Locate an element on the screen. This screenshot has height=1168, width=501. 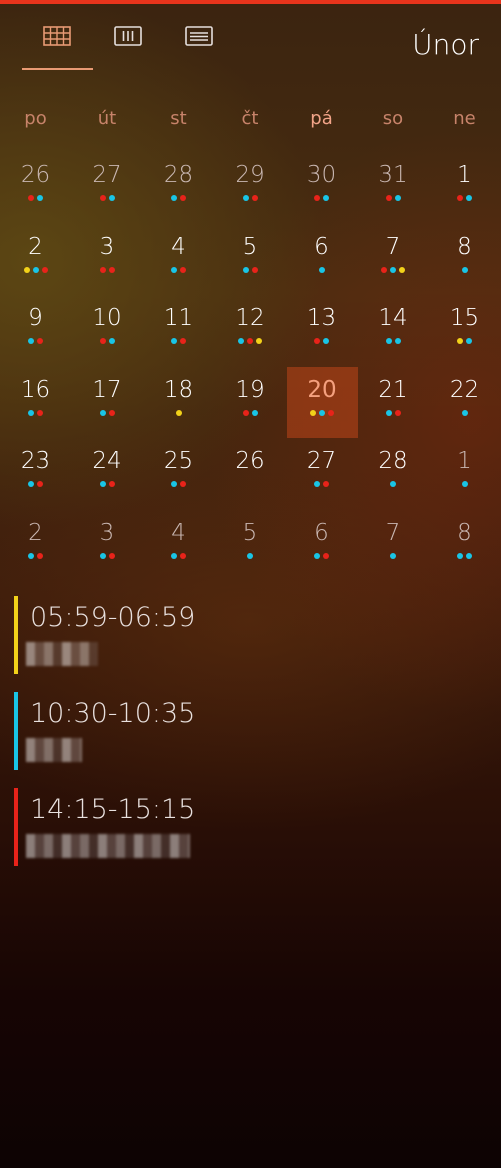
day-number: 1 is located at coordinates (464, 461).